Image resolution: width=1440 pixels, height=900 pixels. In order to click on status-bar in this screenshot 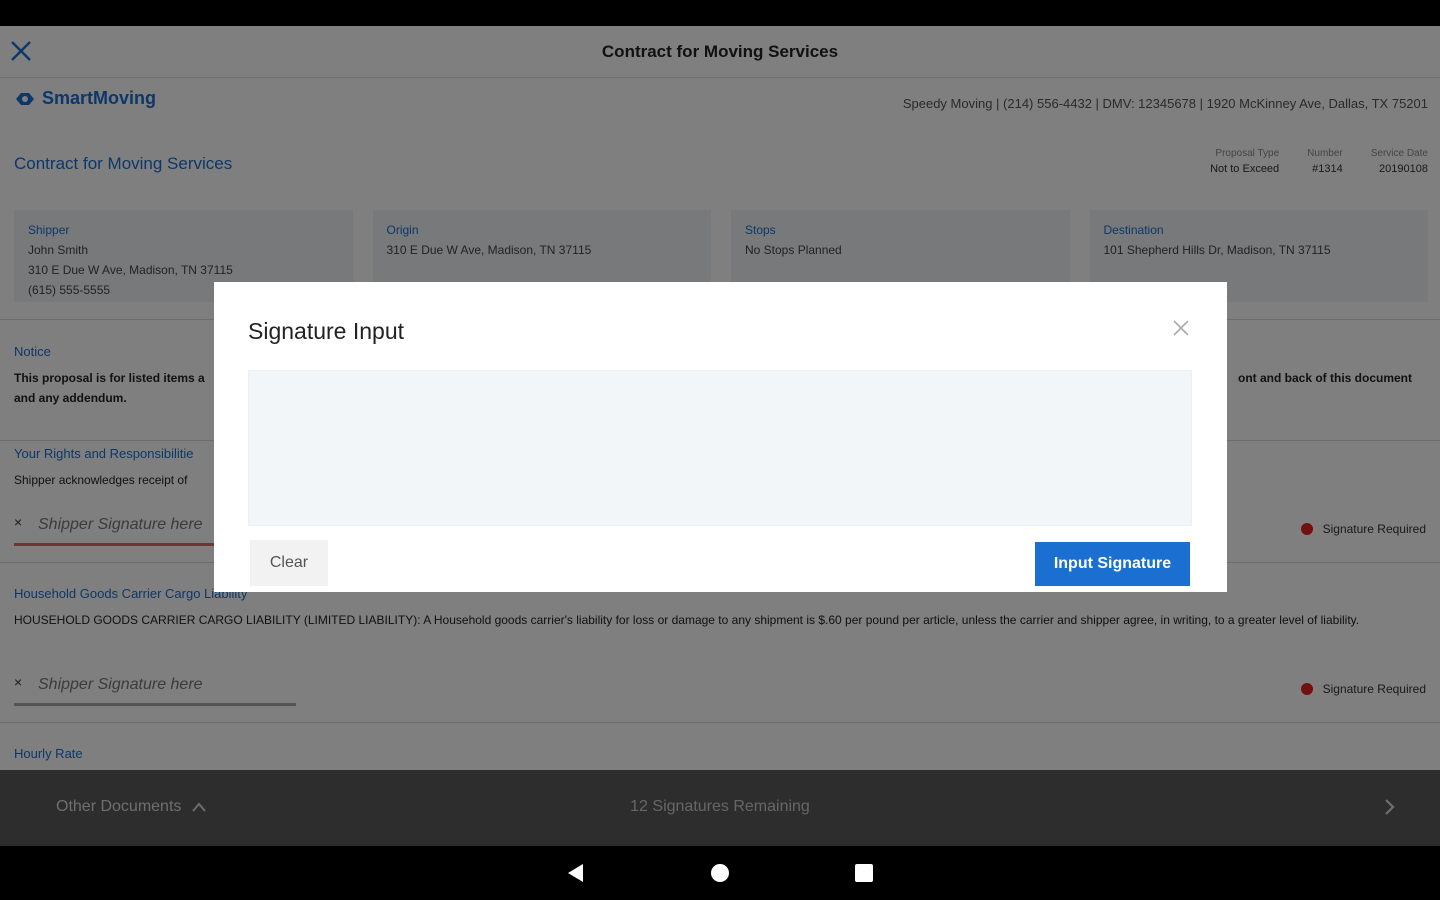, I will do `click(720, 13)`.